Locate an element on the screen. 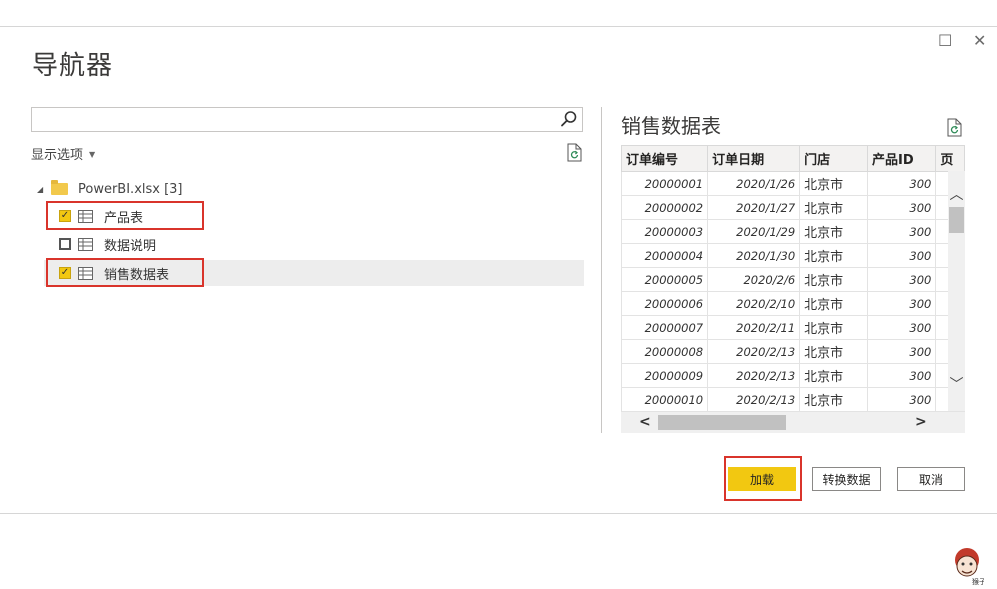 This screenshot has height=589, width=997. tree-item-label: 销售数据表 is located at coordinates (137, 275).